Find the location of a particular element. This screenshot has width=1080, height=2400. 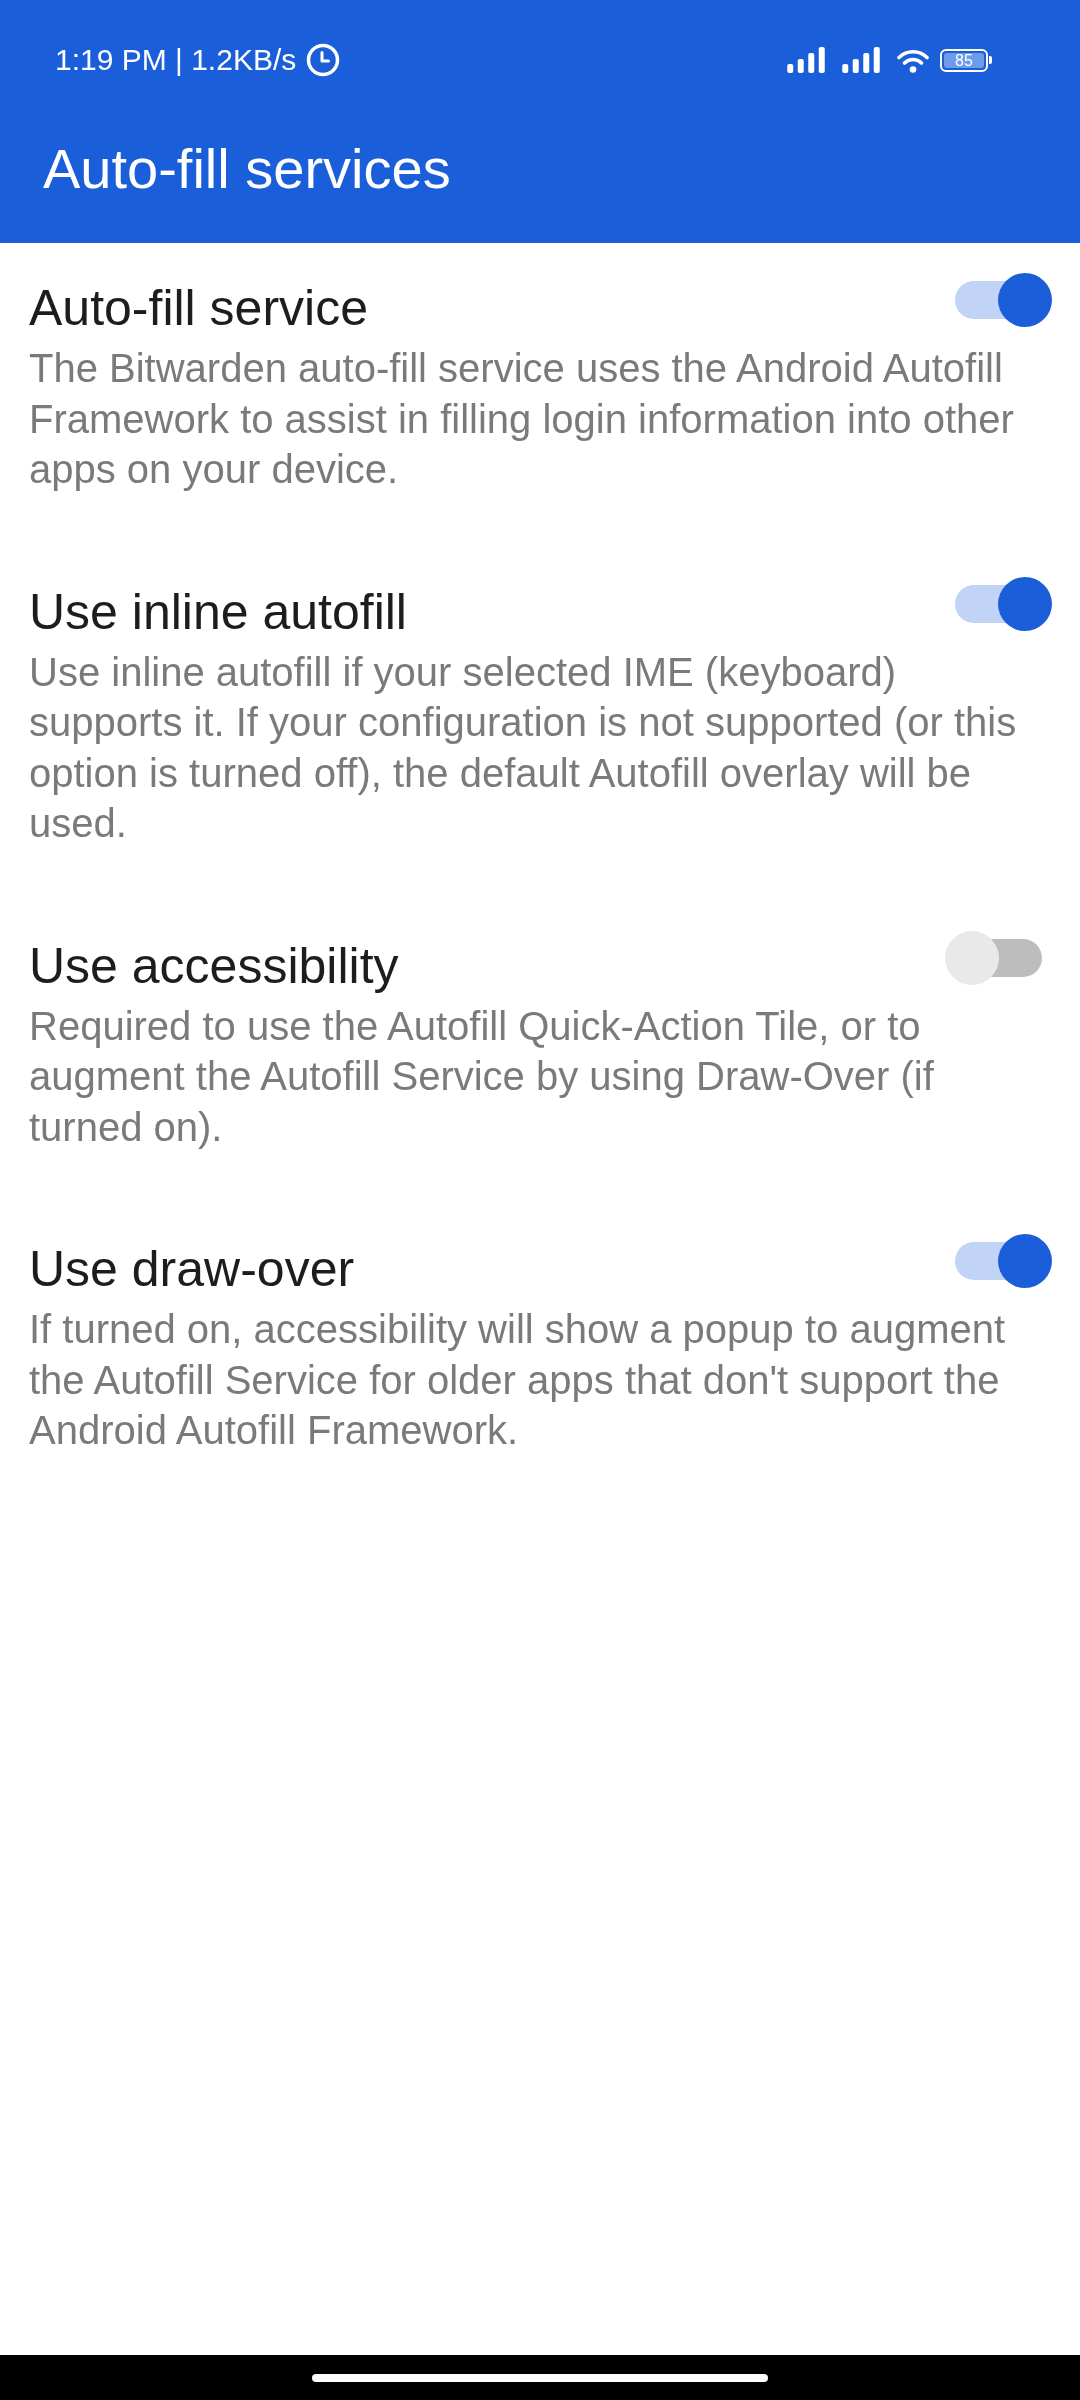

setting-description: Use inline autofill if your selected IME (keyboard) supports it. If your configuration is not supported (or this option is turned off), the default Autofill overlay will be used. is located at coordinates (523, 747).